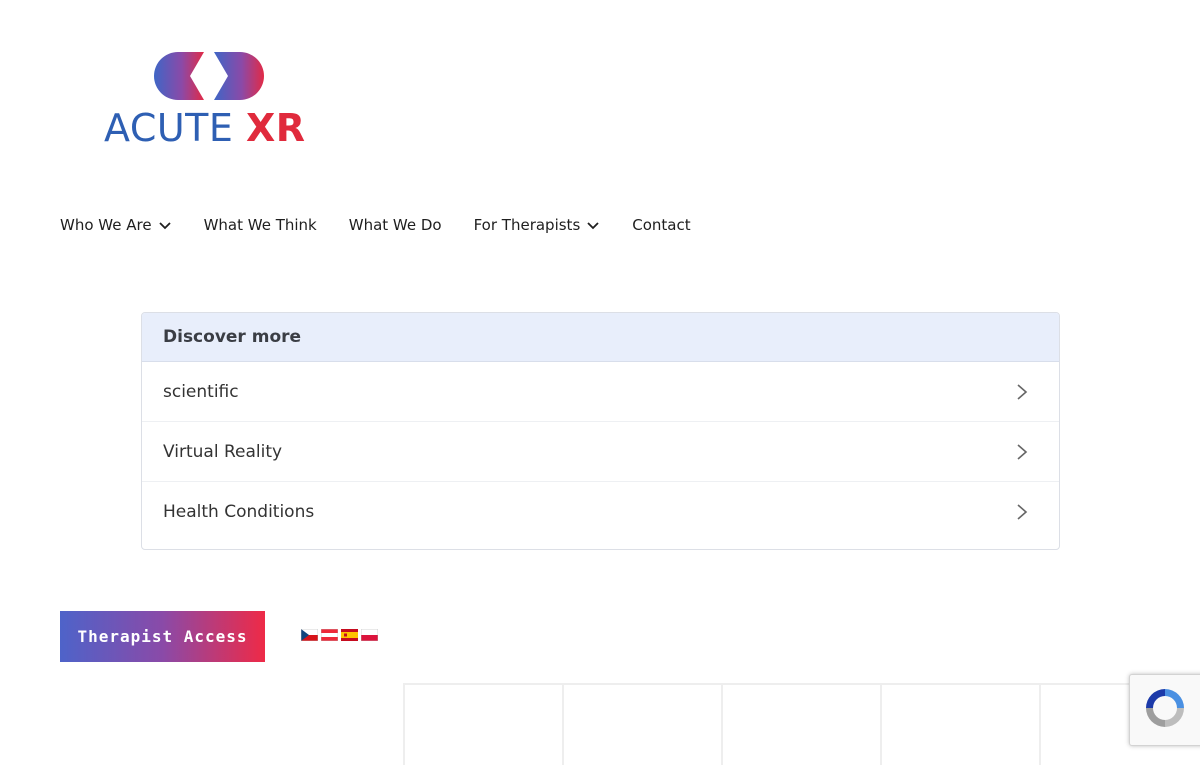  I want to click on logo-word-acute: ACUTE, so click(169, 128).